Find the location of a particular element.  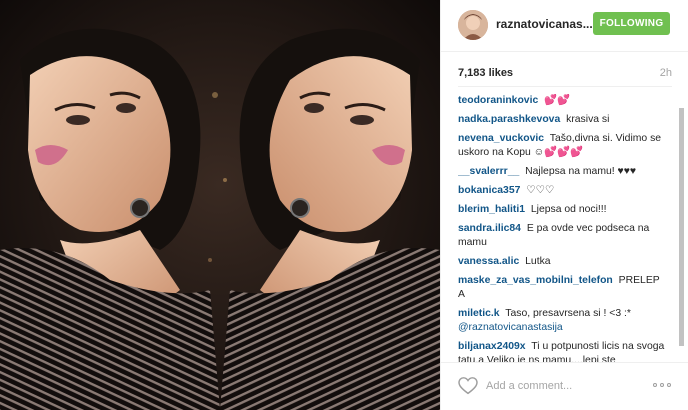

likes-count: 7,183 likes is located at coordinates (485, 73).